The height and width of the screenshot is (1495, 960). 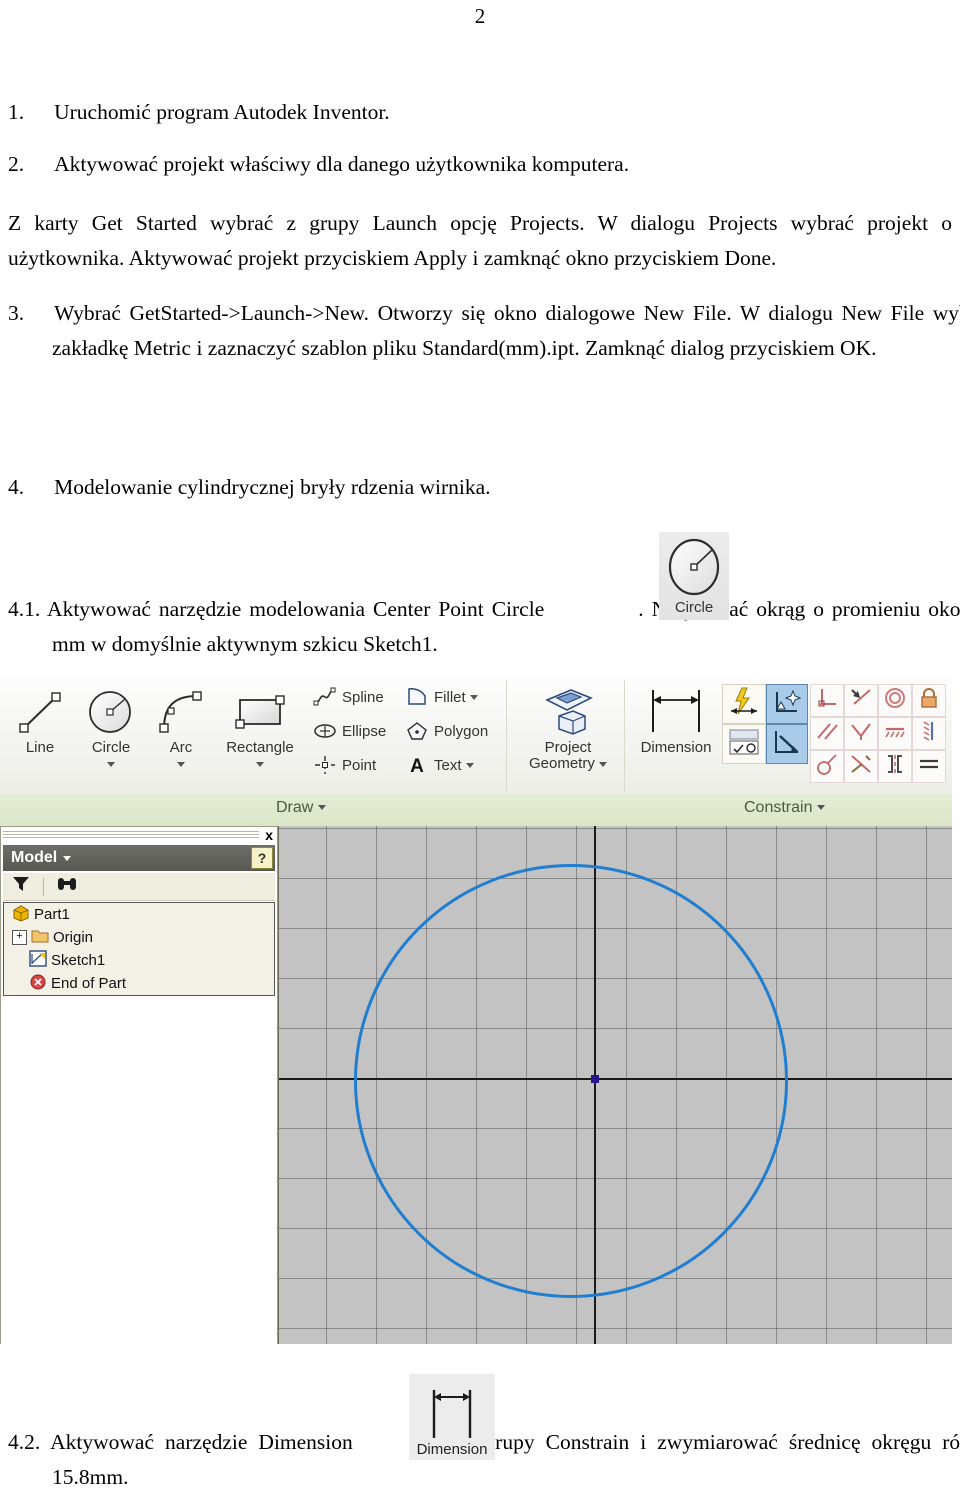 I want to click on constraint-grid, so click(x=878, y=734).